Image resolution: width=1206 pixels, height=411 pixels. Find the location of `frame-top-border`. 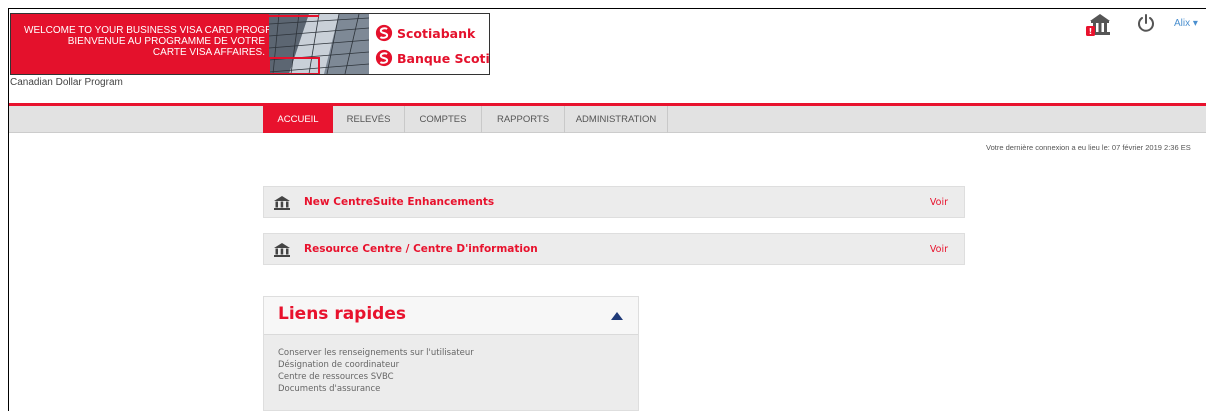

frame-top-border is located at coordinates (607, 8).